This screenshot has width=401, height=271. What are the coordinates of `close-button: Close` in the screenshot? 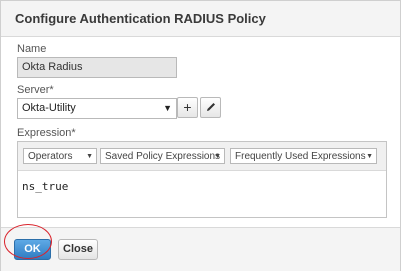 It's located at (78, 249).